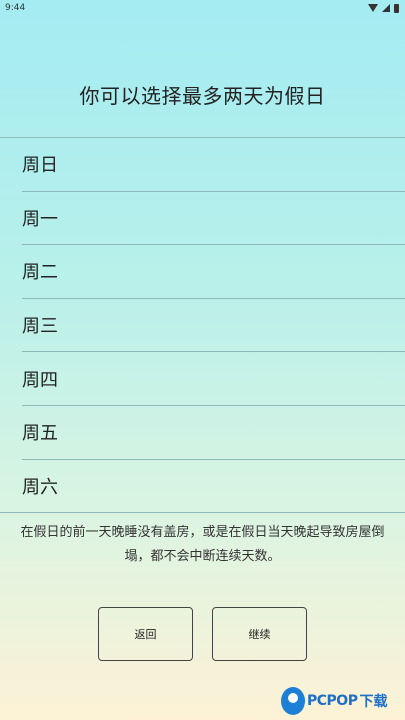 This screenshot has width=405, height=720. I want to click on status-bar: 9:44, so click(202, 8).